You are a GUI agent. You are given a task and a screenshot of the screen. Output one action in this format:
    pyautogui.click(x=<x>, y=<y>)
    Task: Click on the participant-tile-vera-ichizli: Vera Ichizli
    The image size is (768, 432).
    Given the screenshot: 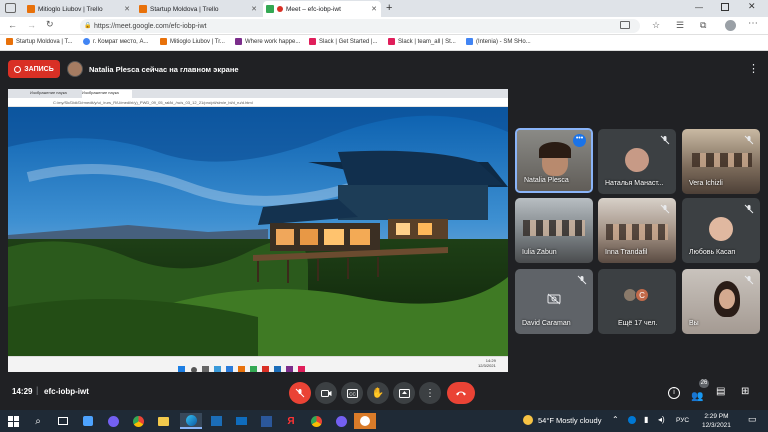 What is the action you would take?
    pyautogui.click(x=721, y=161)
    